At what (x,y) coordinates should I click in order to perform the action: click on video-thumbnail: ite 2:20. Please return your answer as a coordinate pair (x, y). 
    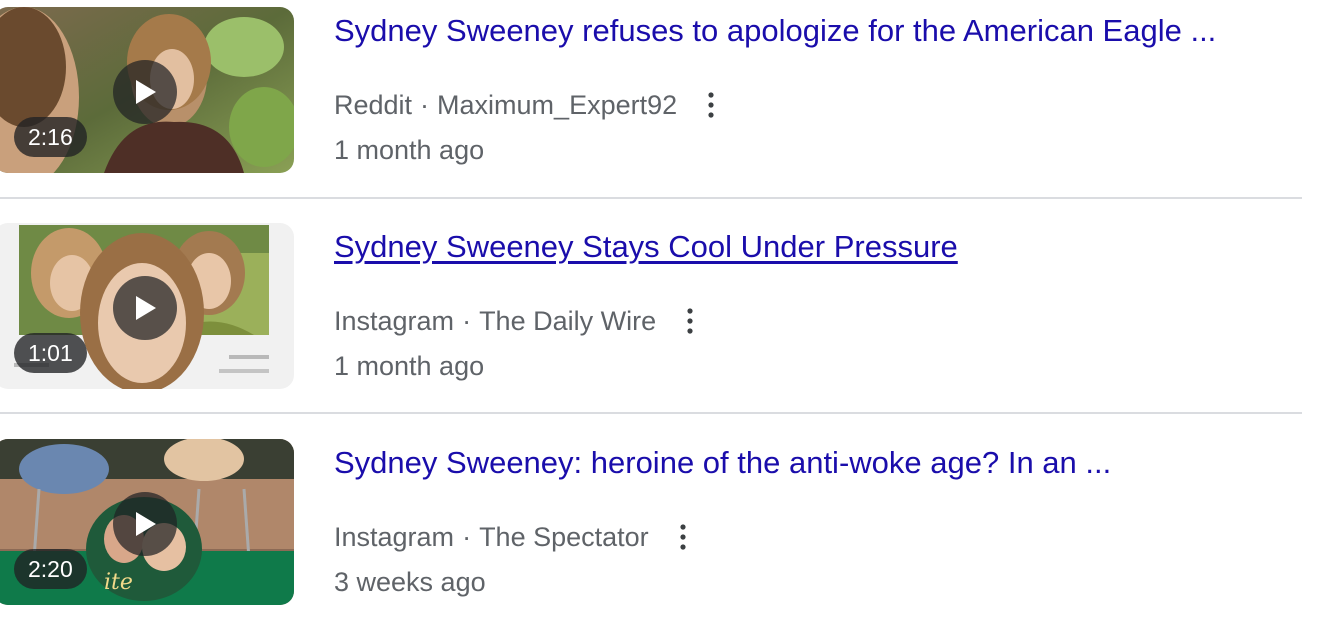
    Looking at the image, I should click on (147, 522).